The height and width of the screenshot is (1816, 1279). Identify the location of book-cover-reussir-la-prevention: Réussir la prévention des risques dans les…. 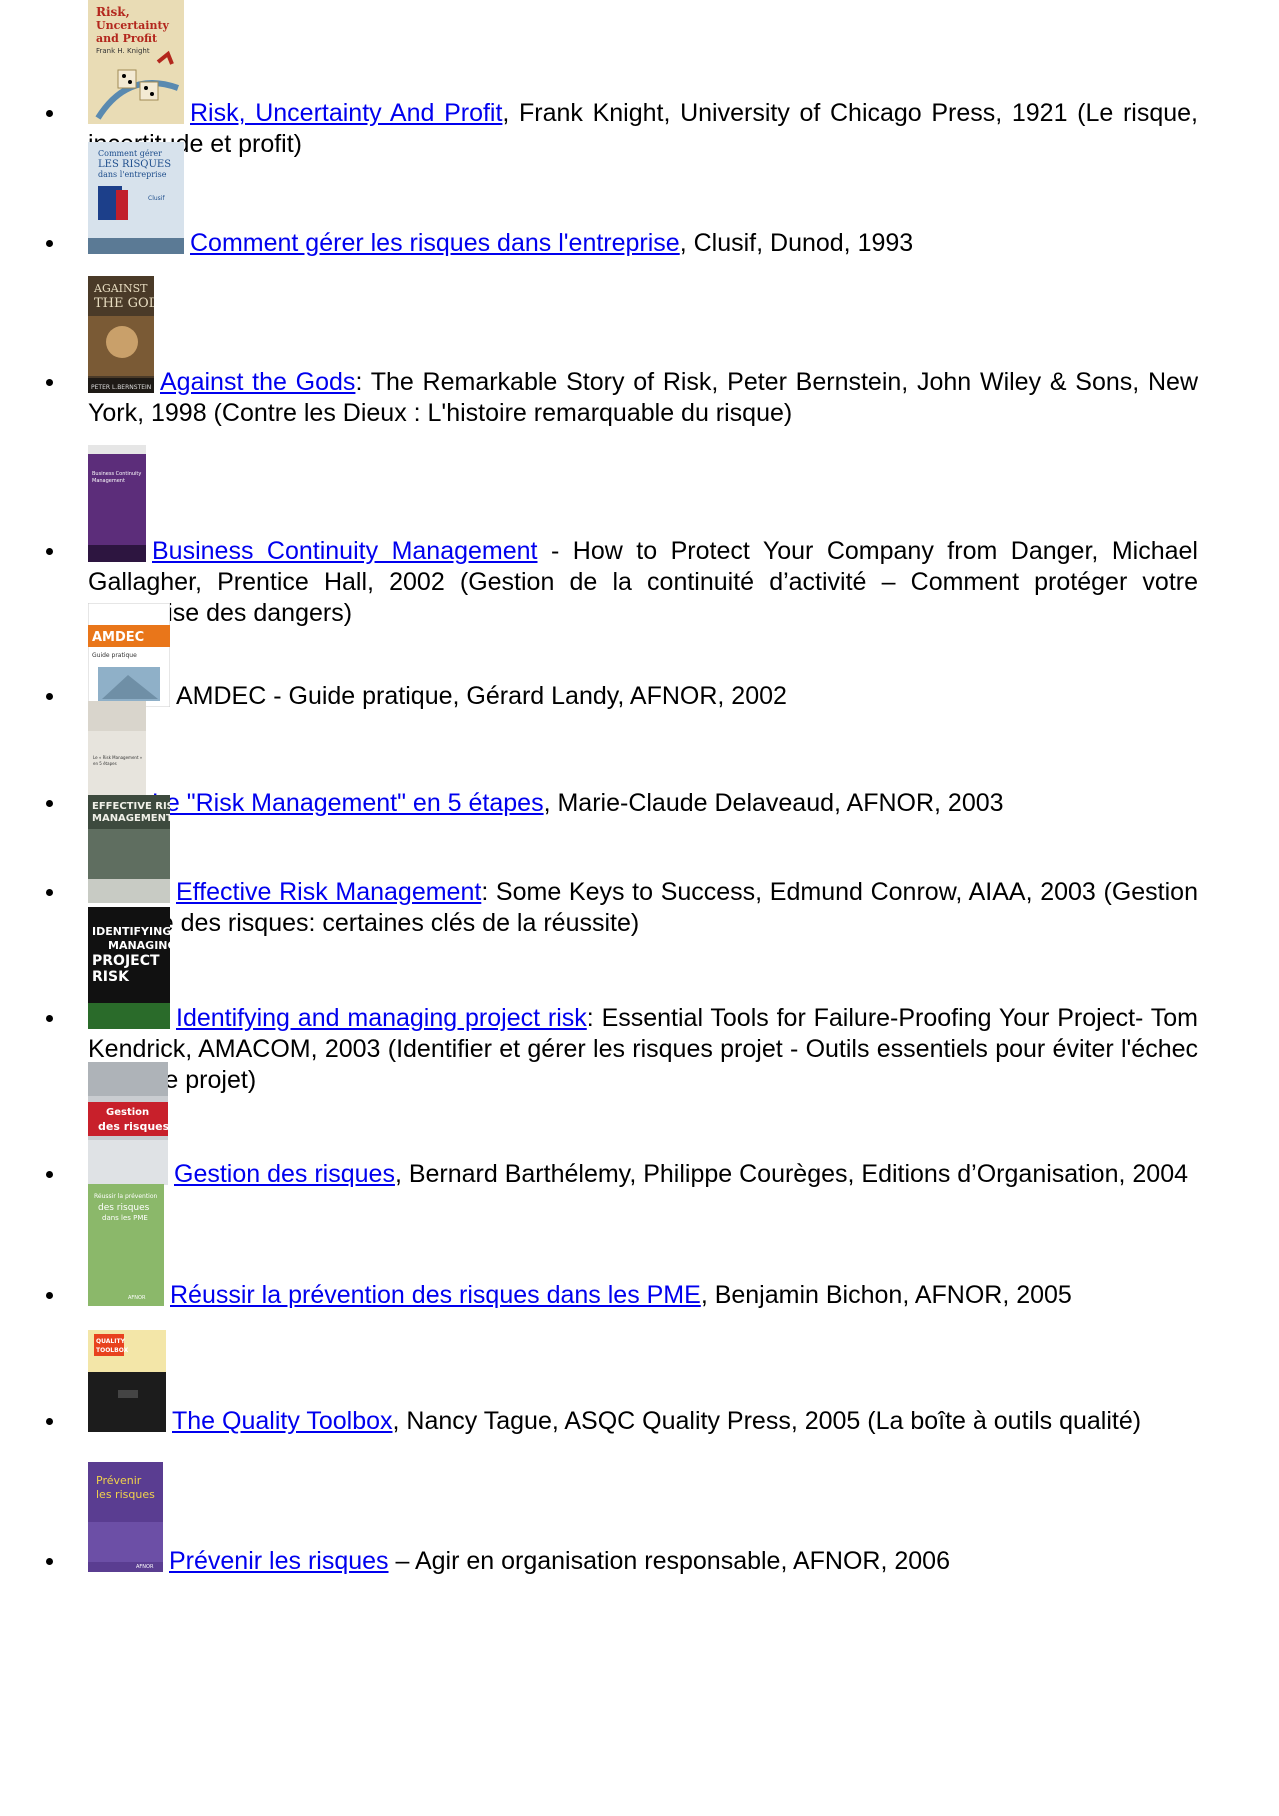
(126, 1245).